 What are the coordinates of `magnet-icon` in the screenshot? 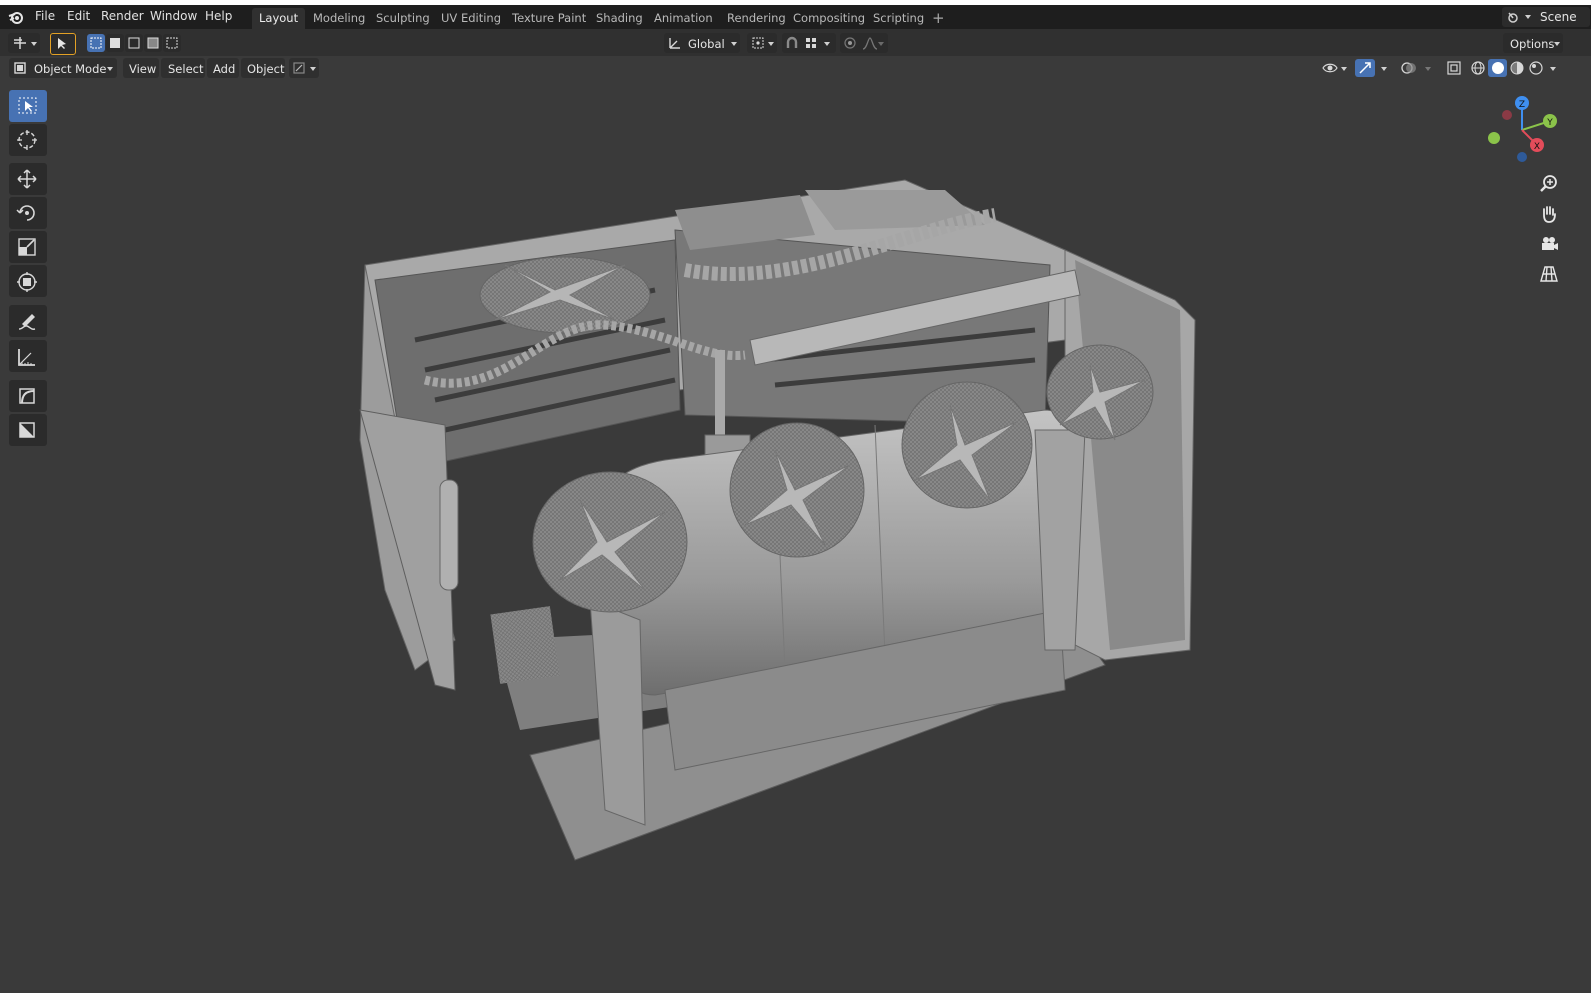 It's located at (792, 43).